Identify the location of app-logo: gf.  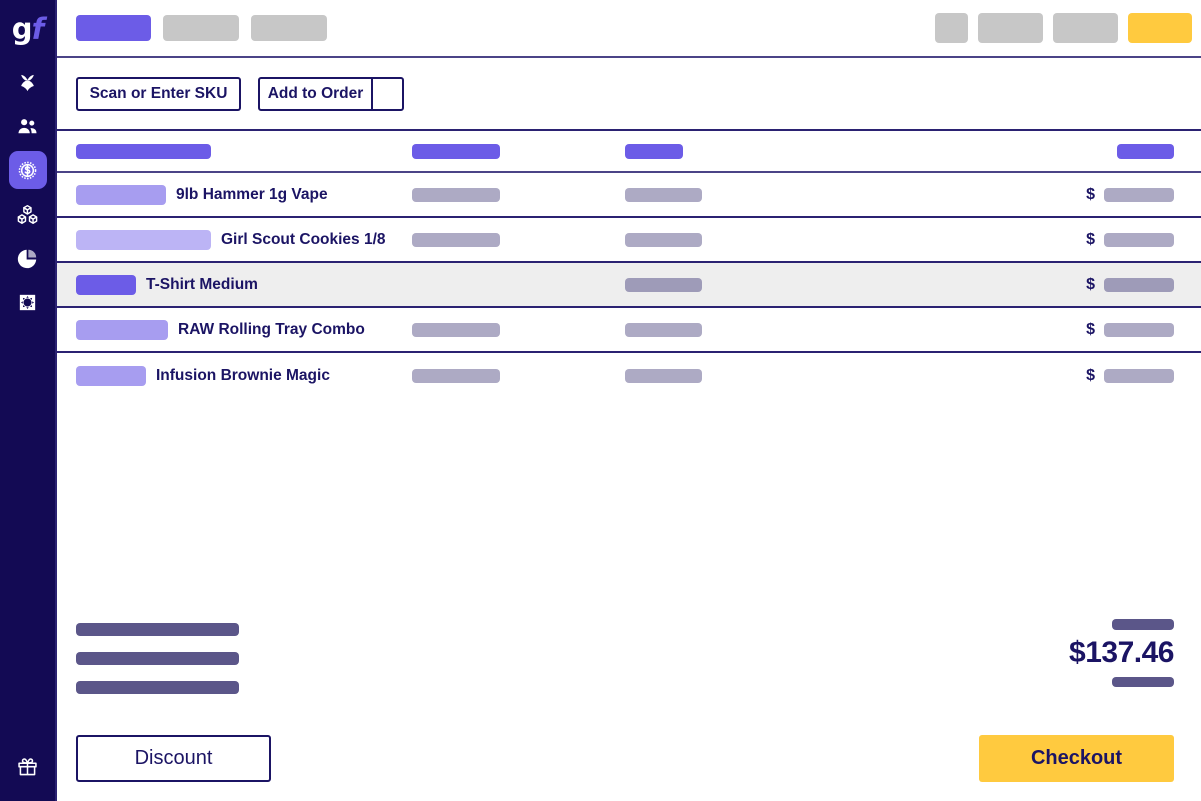
(27, 28).